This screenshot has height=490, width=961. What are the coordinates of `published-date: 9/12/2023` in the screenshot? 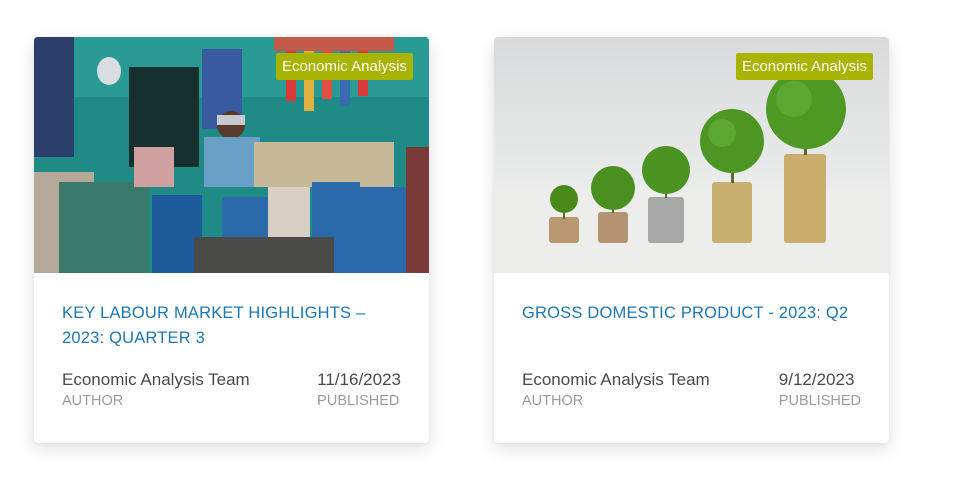 It's located at (816, 379).